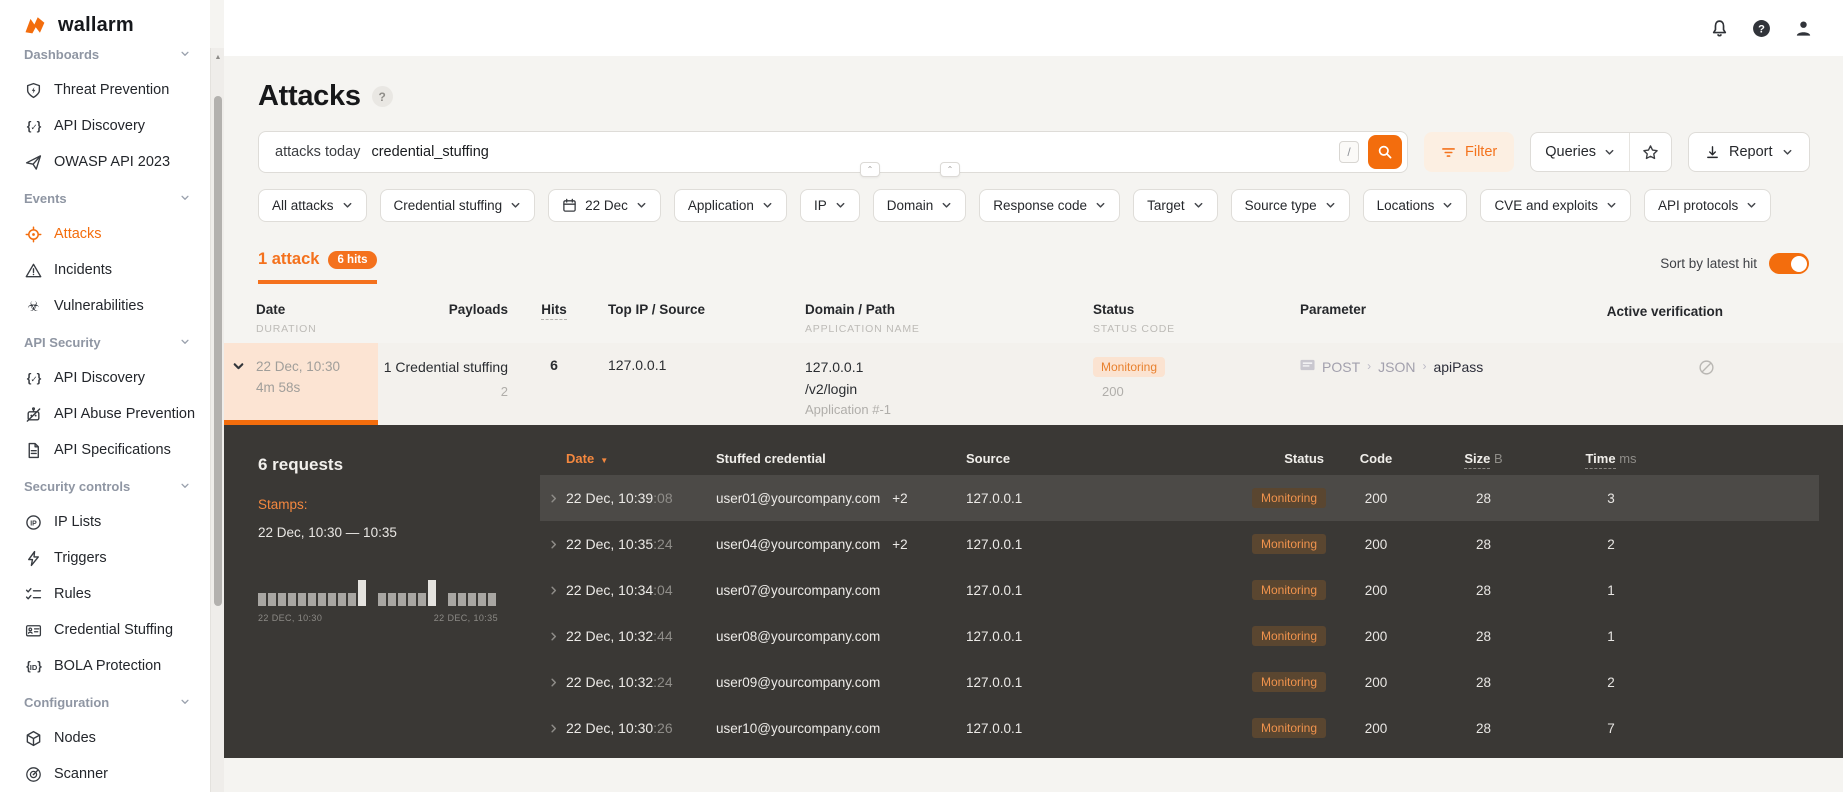 This screenshot has width=1843, height=792. What do you see at coordinates (1290, 205) in the screenshot?
I see `filter-chip-source-type: Source type` at bounding box center [1290, 205].